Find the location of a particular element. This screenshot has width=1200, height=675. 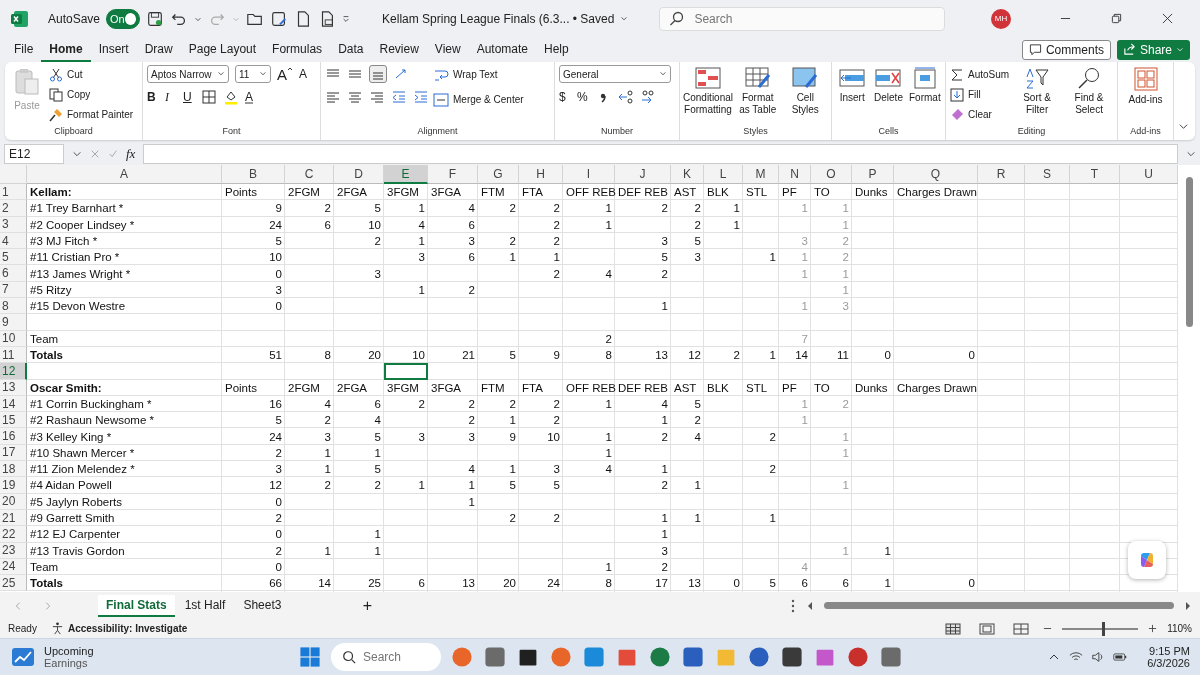

copy-button: Copy is located at coordinates (91, 94).